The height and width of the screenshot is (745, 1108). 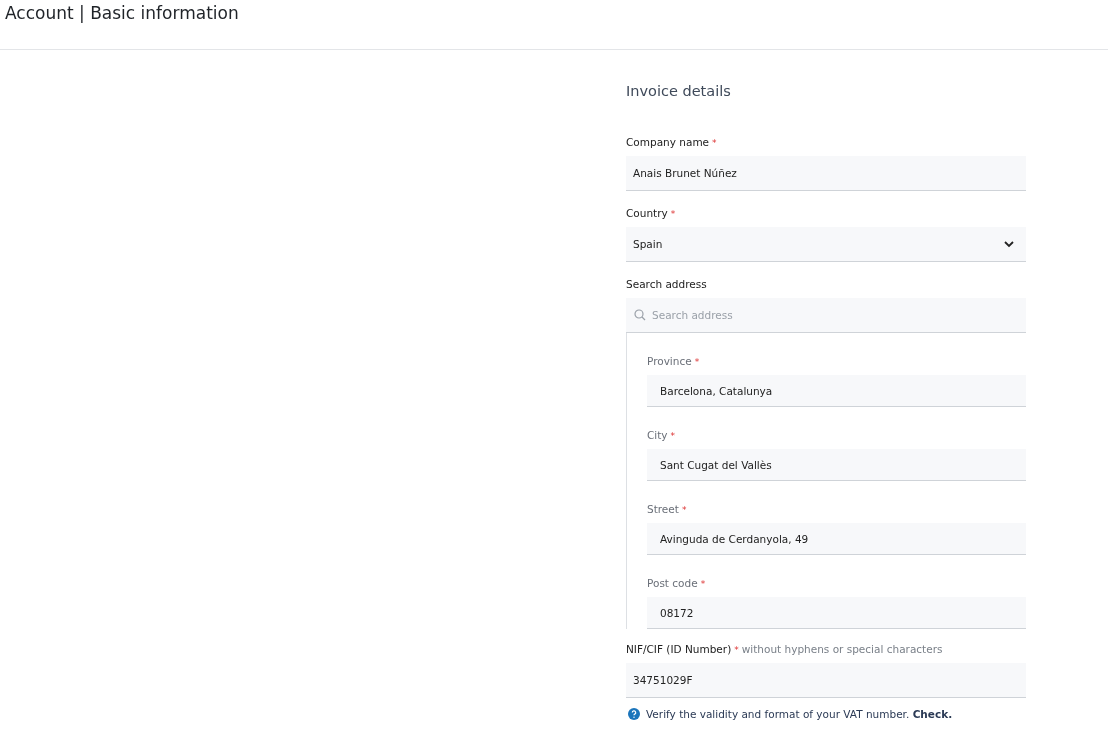 What do you see at coordinates (826, 244) in the screenshot?
I see `country-select: Spain` at bounding box center [826, 244].